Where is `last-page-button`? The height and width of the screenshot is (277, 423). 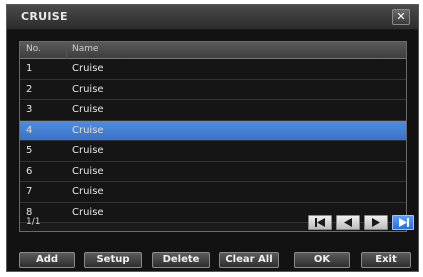 last-page-button is located at coordinates (403, 222).